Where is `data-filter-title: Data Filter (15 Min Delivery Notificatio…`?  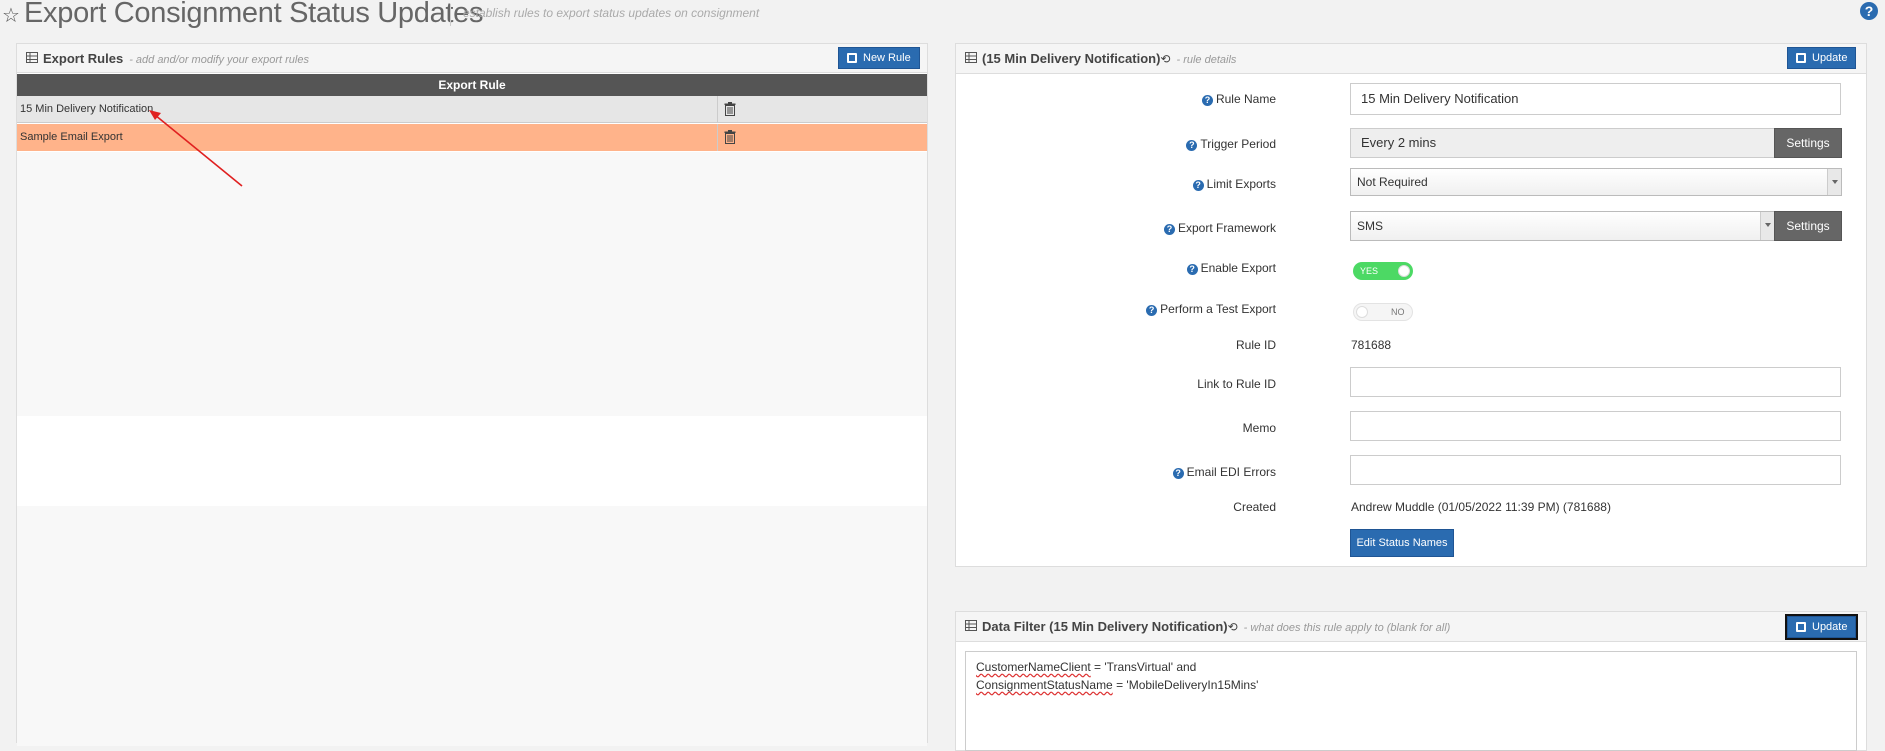
data-filter-title: Data Filter (15 Min Delivery Notificatio… is located at coordinates (1105, 626).